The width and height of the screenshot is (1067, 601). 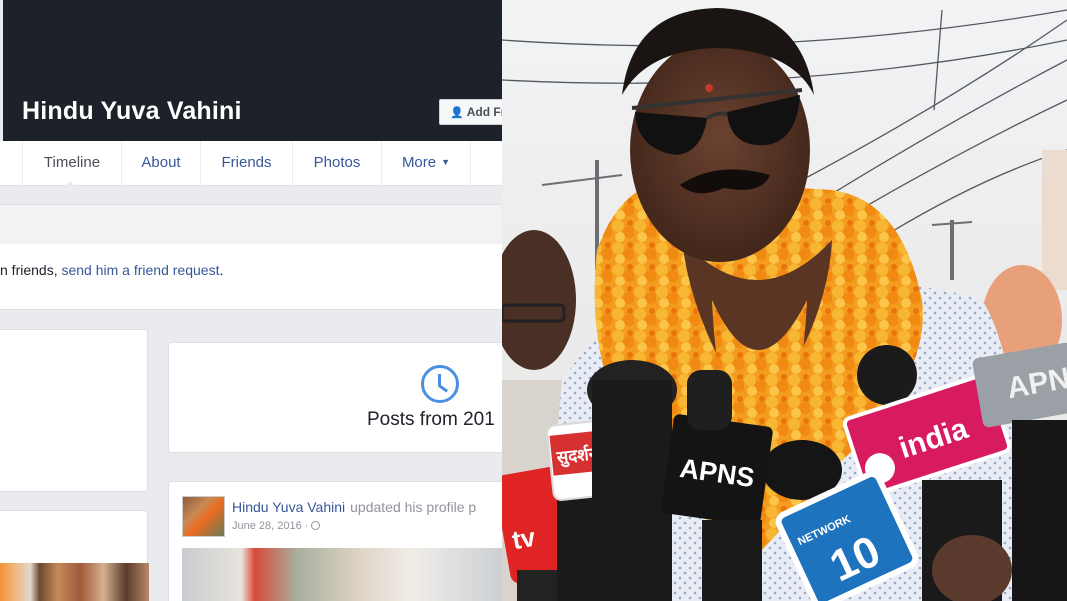 I want to click on tab-more: More ▼, so click(x=426, y=163).